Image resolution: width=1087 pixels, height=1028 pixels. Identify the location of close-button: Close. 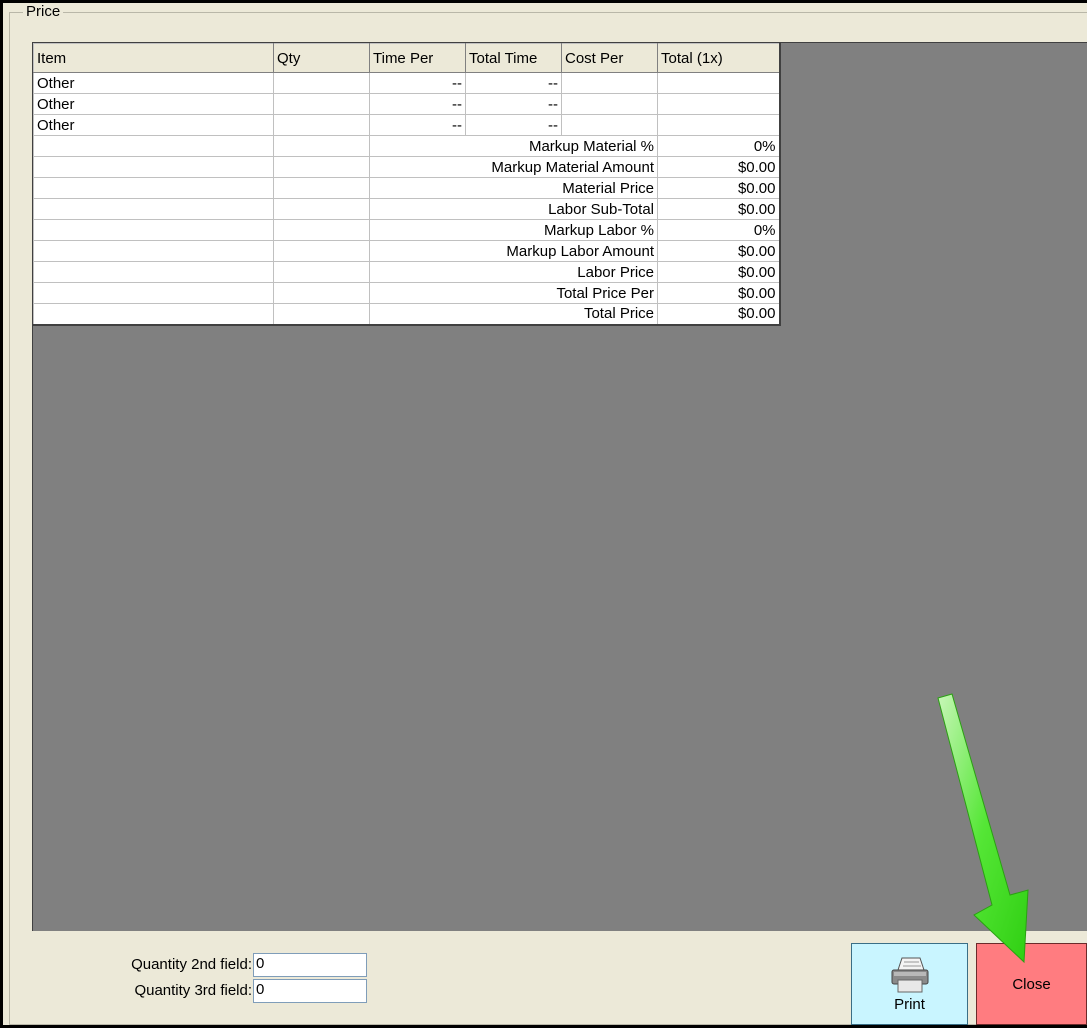
(1031, 984).